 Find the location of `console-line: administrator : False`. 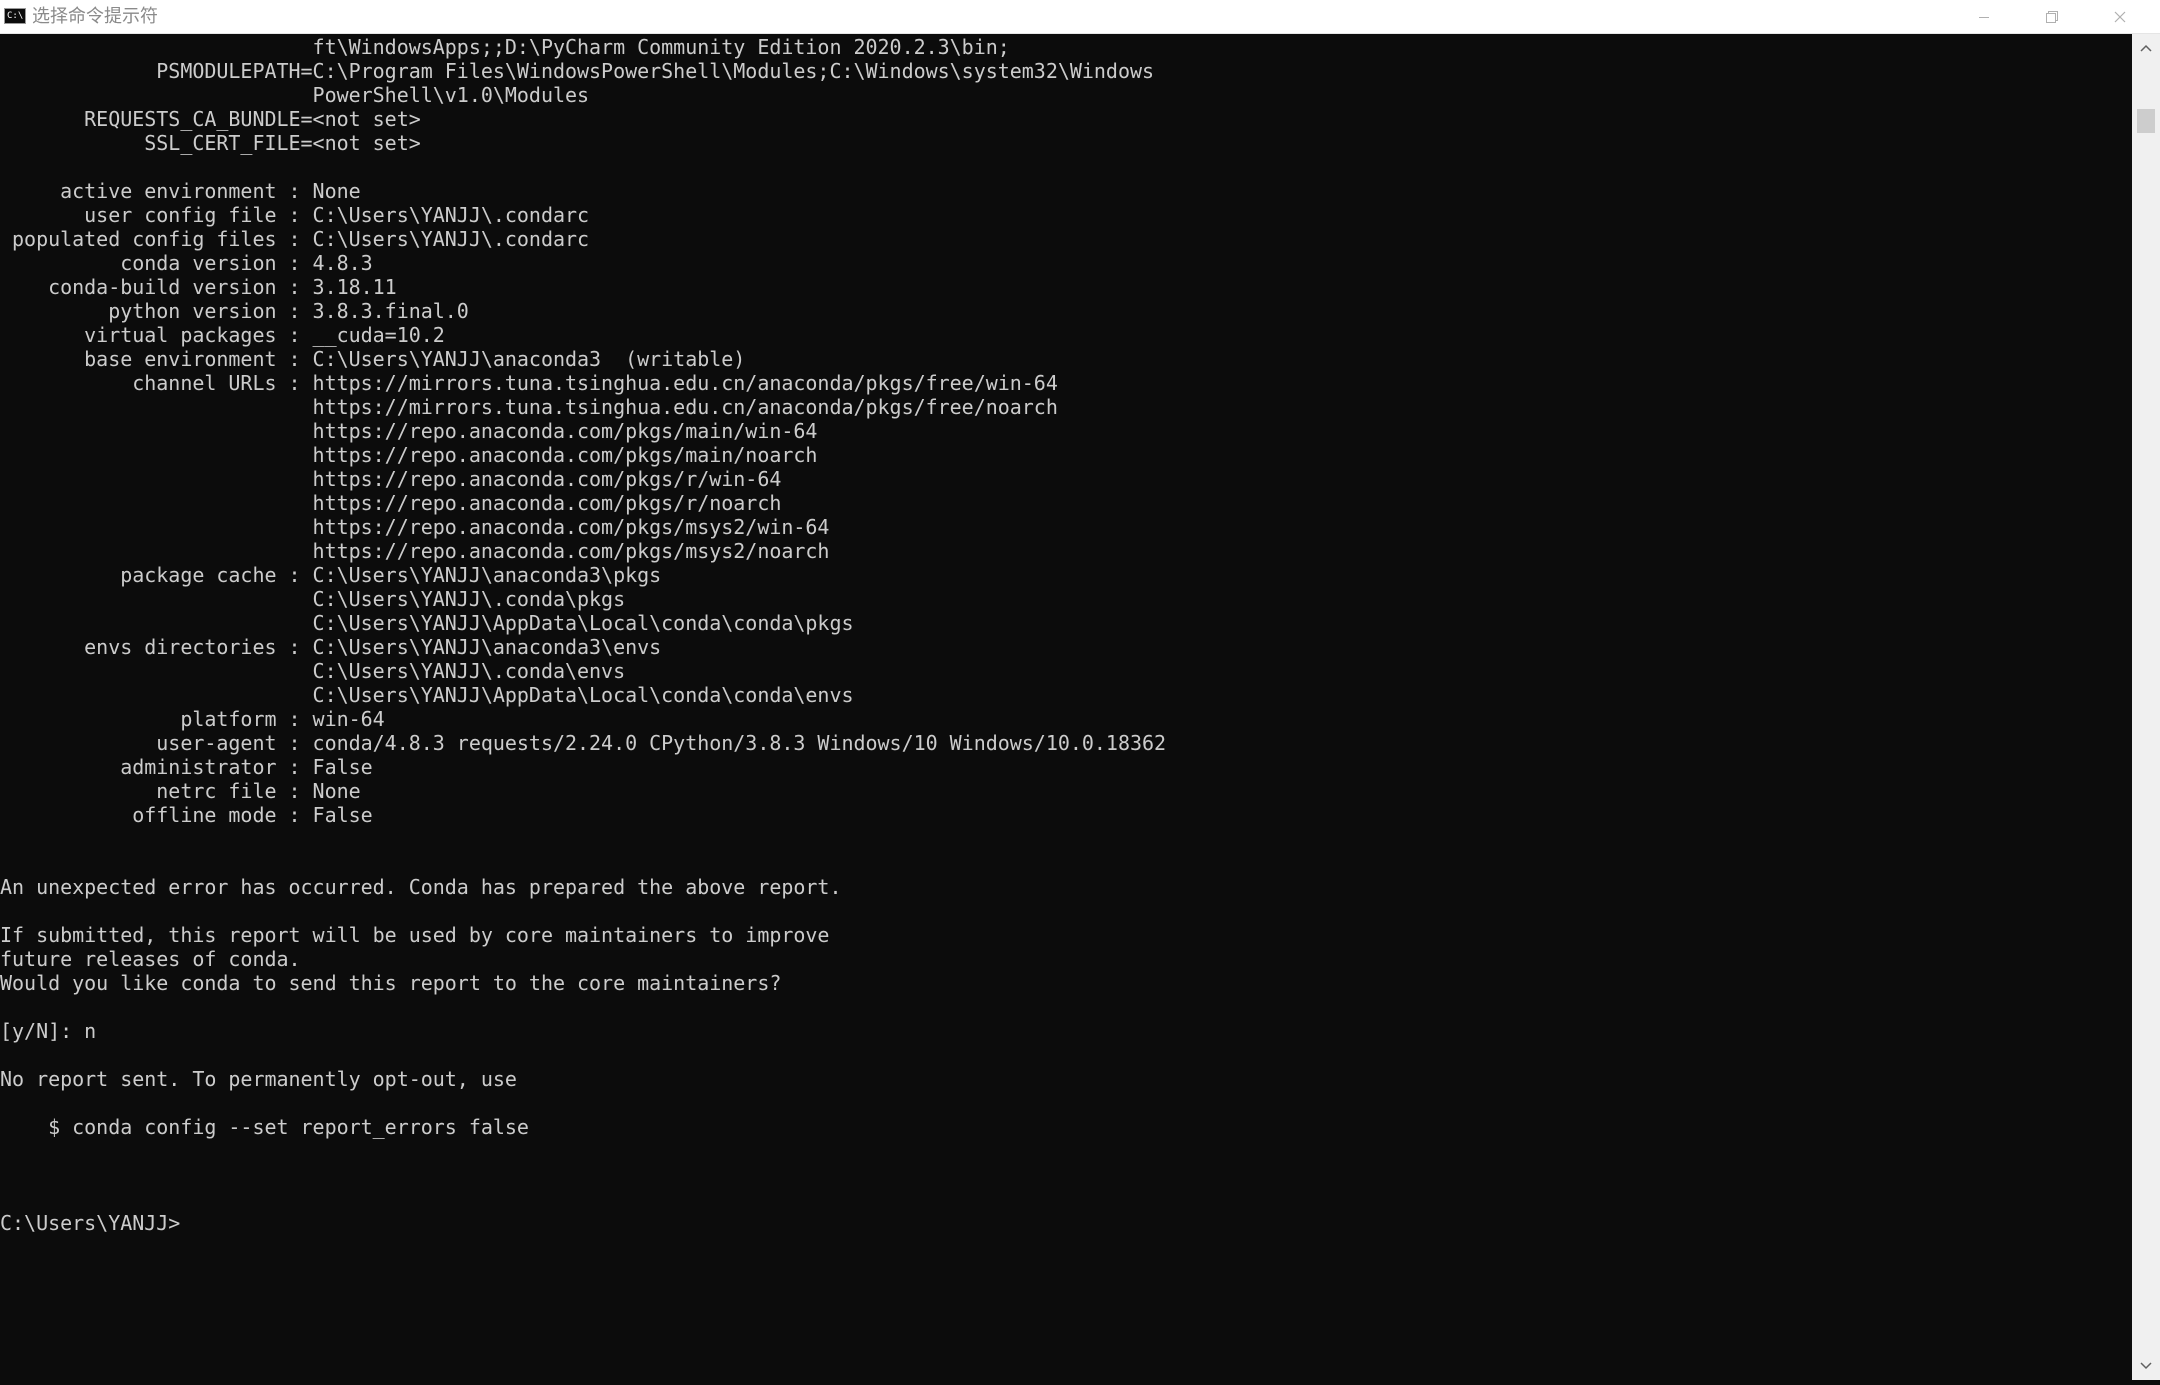

console-line: administrator : False is located at coordinates (186, 767).